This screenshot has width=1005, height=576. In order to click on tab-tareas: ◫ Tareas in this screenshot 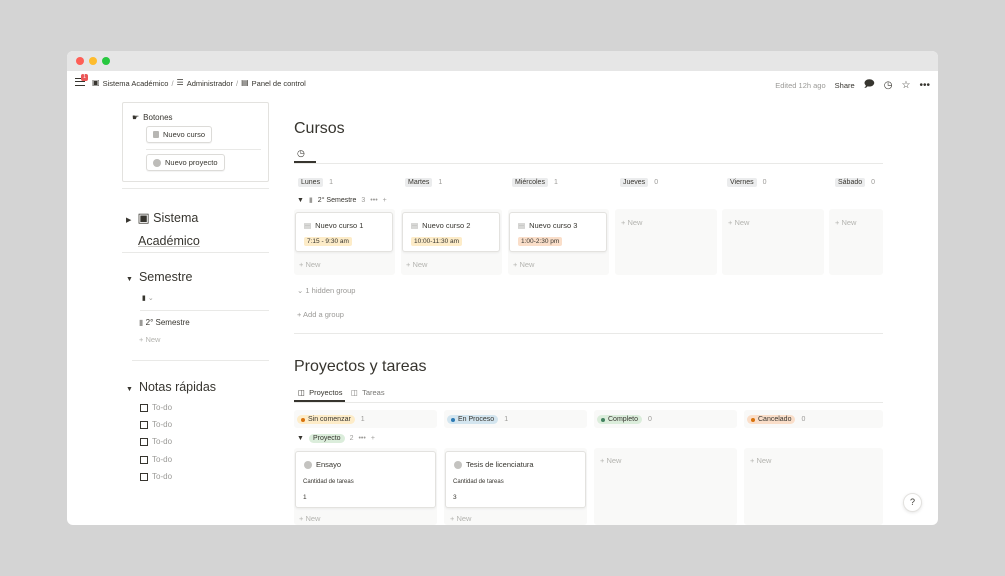, I will do `click(368, 392)`.